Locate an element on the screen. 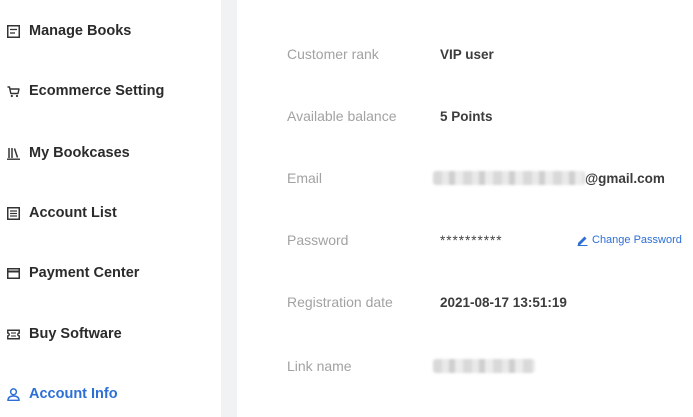 Image resolution: width=693 pixels, height=417 pixels. sidebar-item-label: Ecommerce Setting is located at coordinates (97, 91).